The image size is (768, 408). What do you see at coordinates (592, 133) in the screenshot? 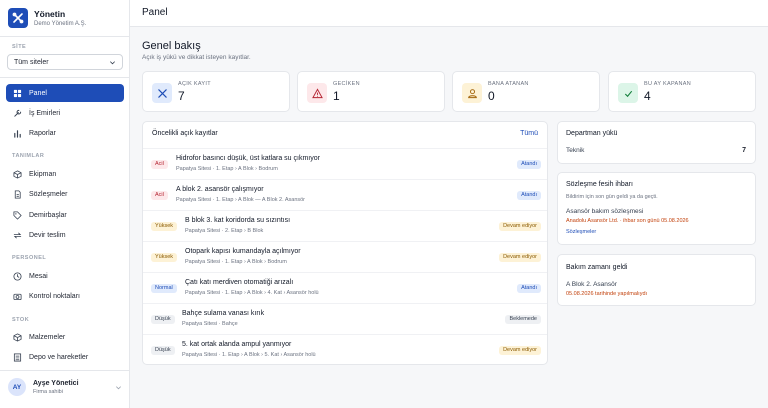
I see `department-title: Departman yükü` at bounding box center [592, 133].